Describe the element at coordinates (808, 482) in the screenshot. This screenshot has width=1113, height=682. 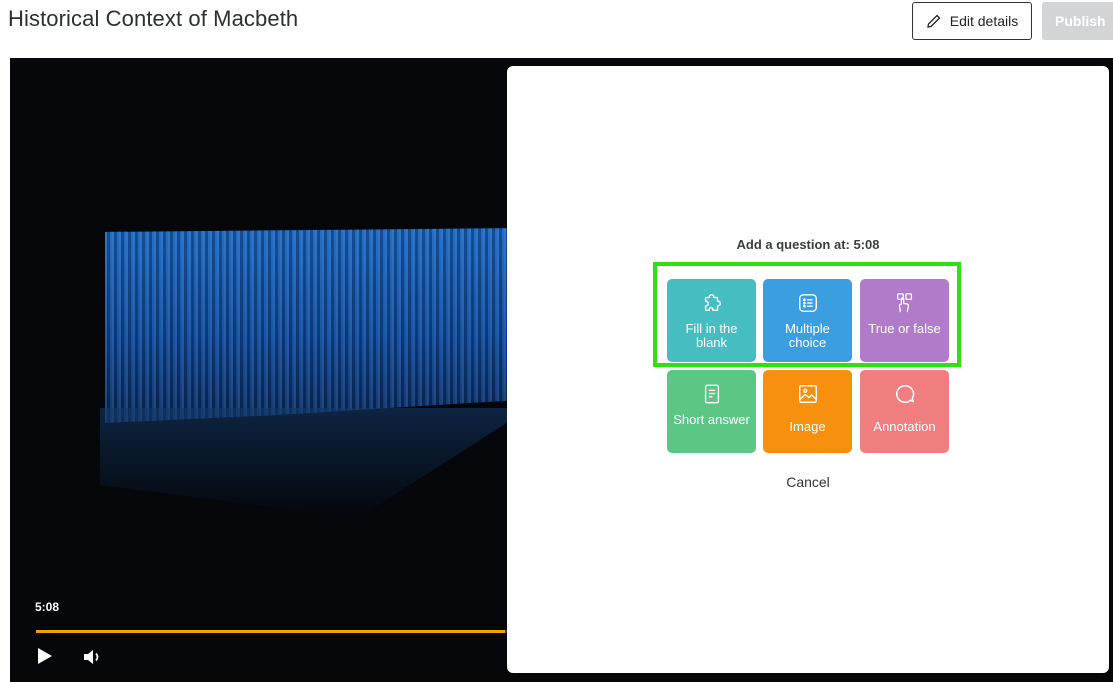
I see `cancel-button: Cancel` at that location.